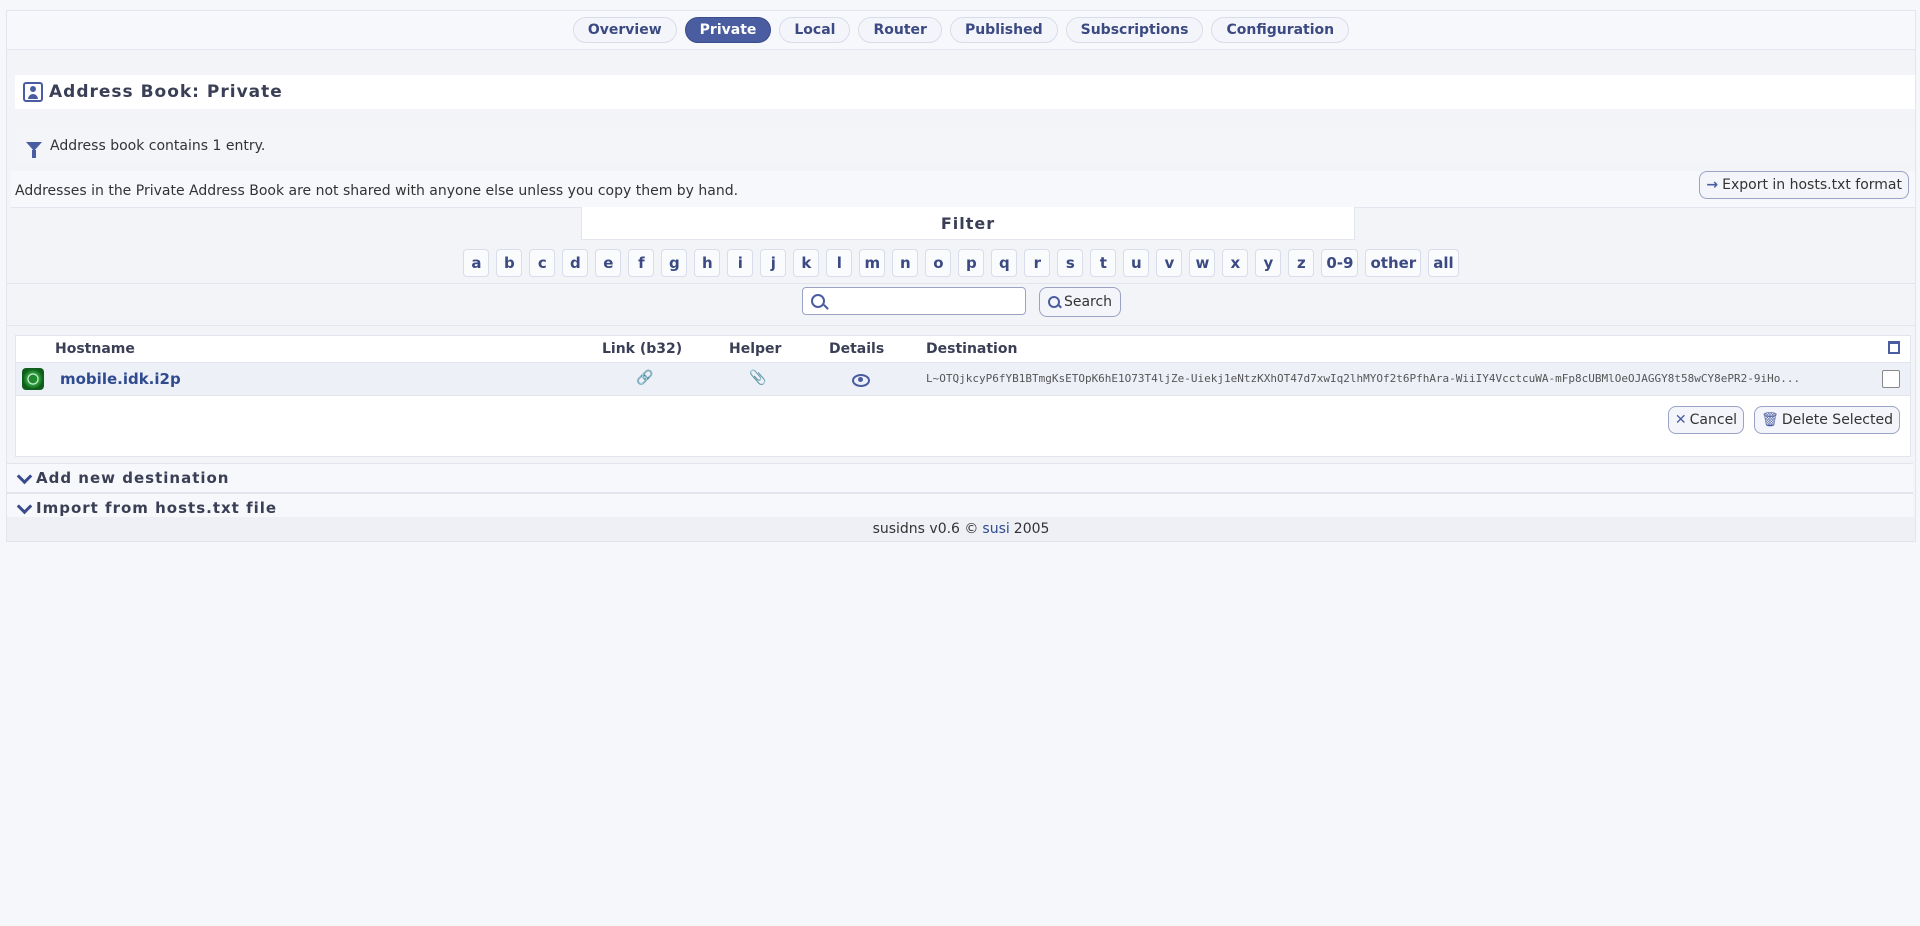 The width and height of the screenshot is (1920, 926). I want to click on filter-letter-c: c, so click(542, 263).